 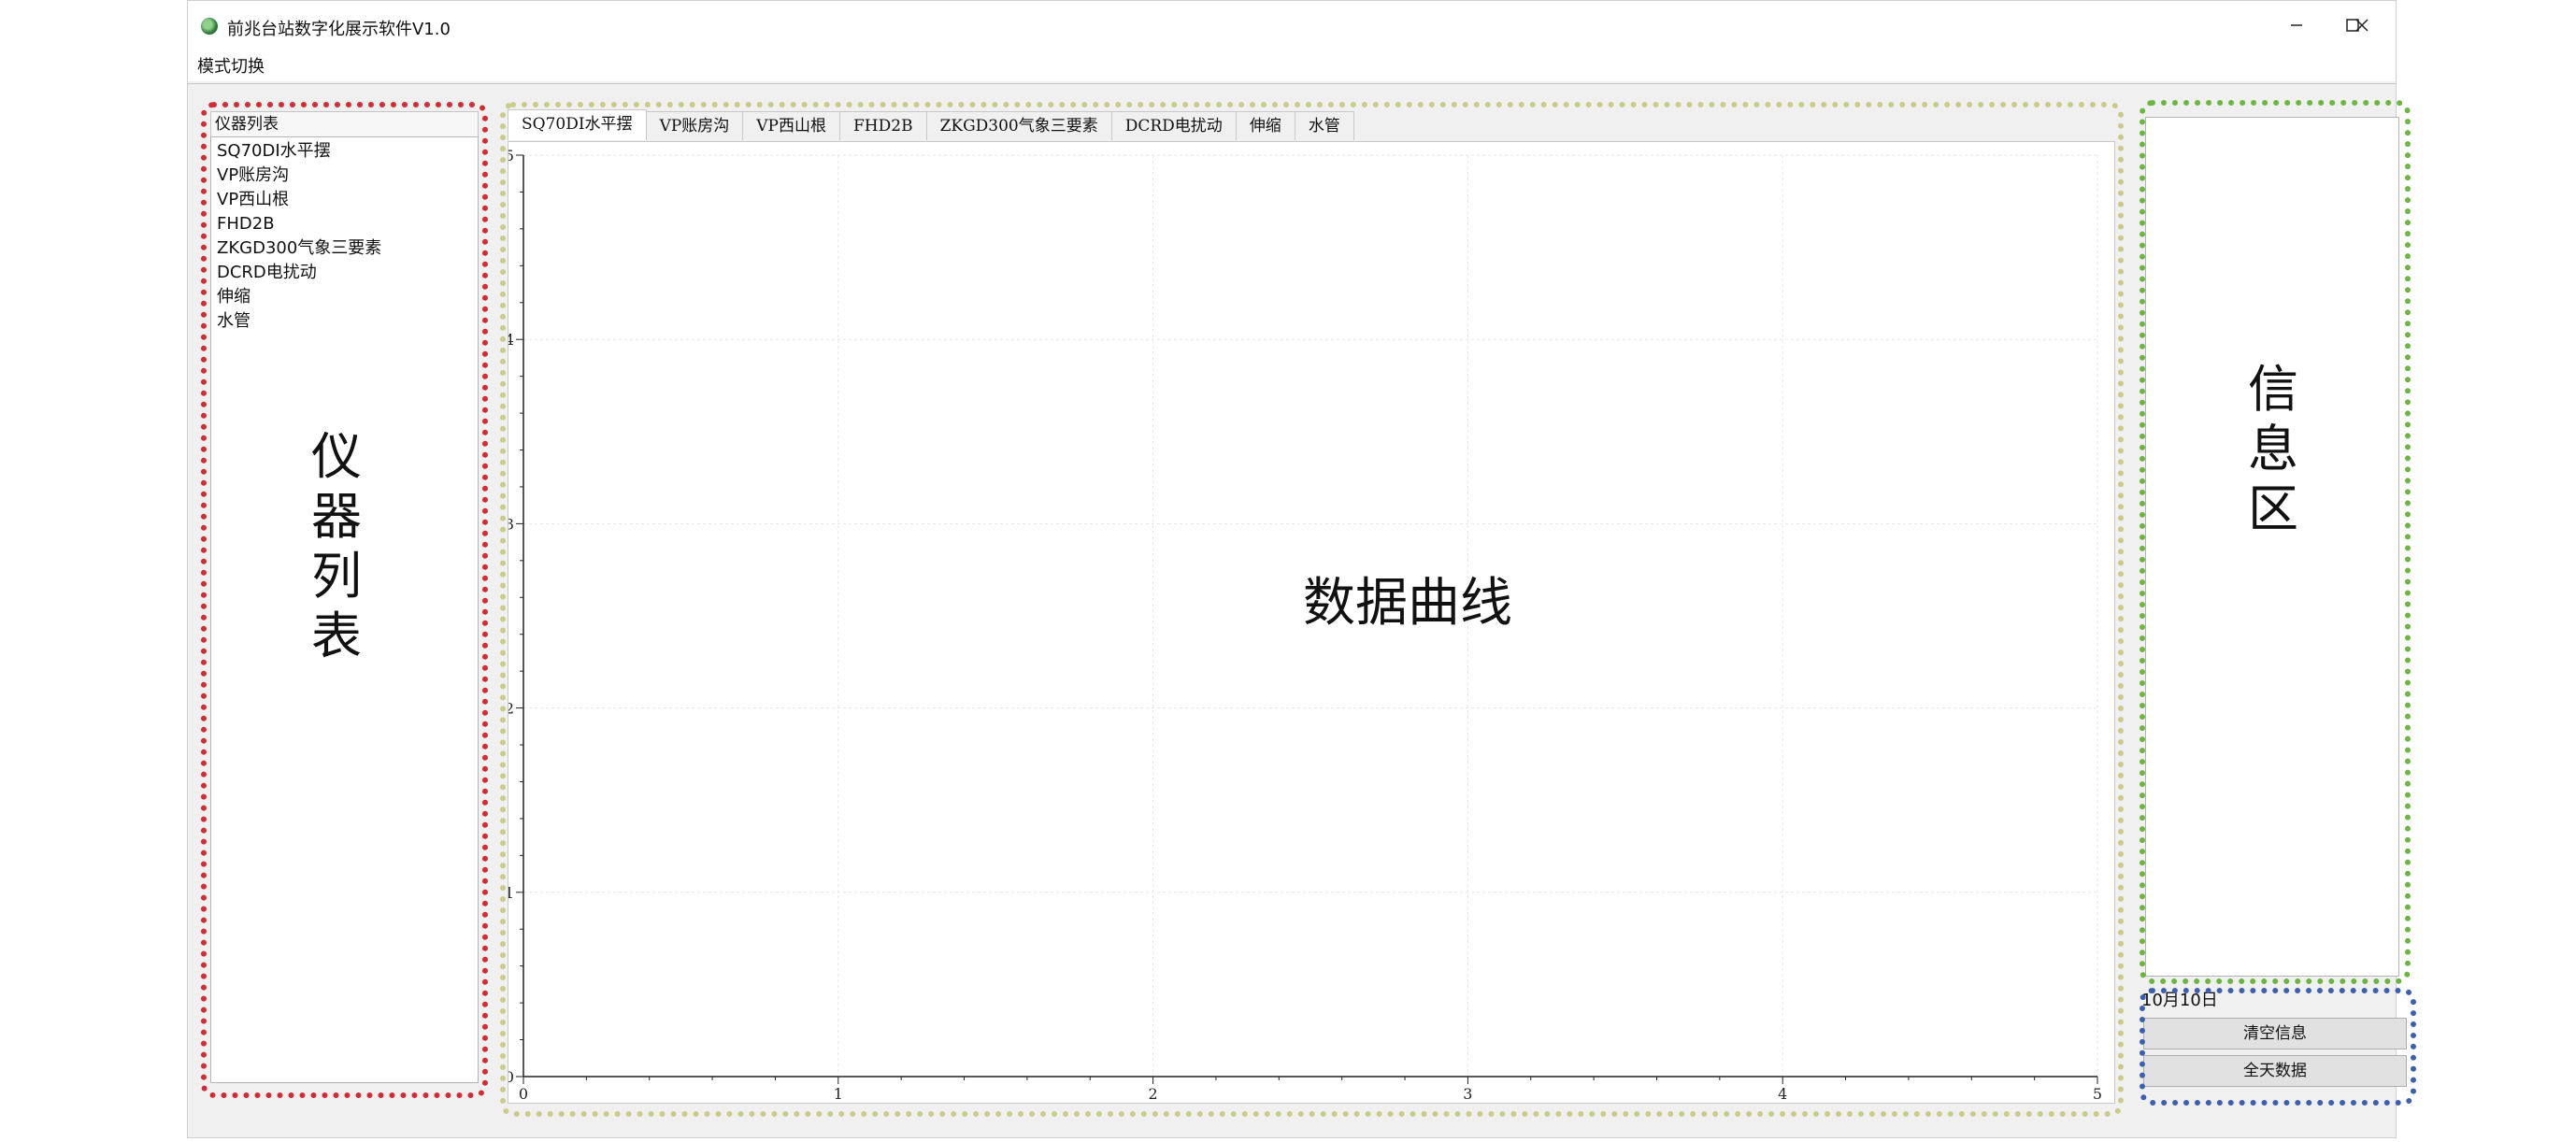 What do you see at coordinates (1292, 84) in the screenshot?
I see `menu-divider` at bounding box center [1292, 84].